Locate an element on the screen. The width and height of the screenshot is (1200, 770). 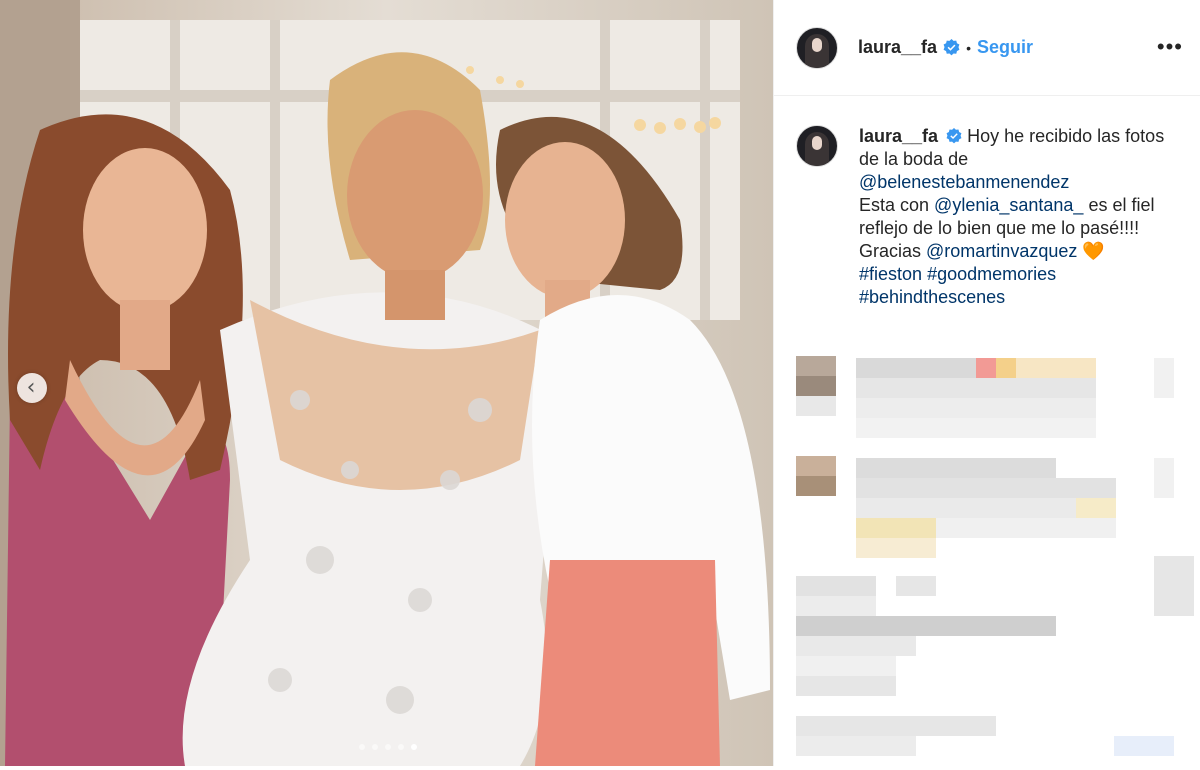
chevron-left-icon: ‹ is located at coordinates (31, 387).